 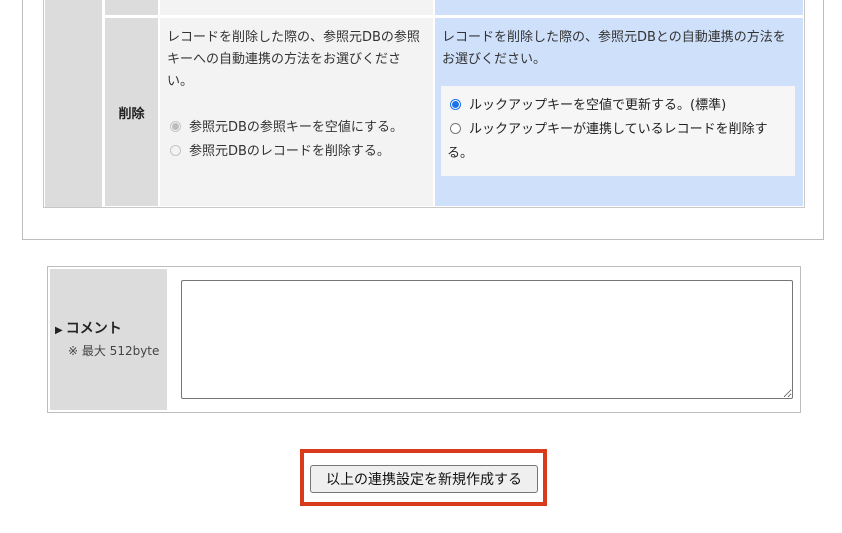 I want to click on delete-current-setting-cell: レコードを削除した際の、参照元DBの参照キーへの自動連携の方法をお選びください。, so click(x=296, y=112).